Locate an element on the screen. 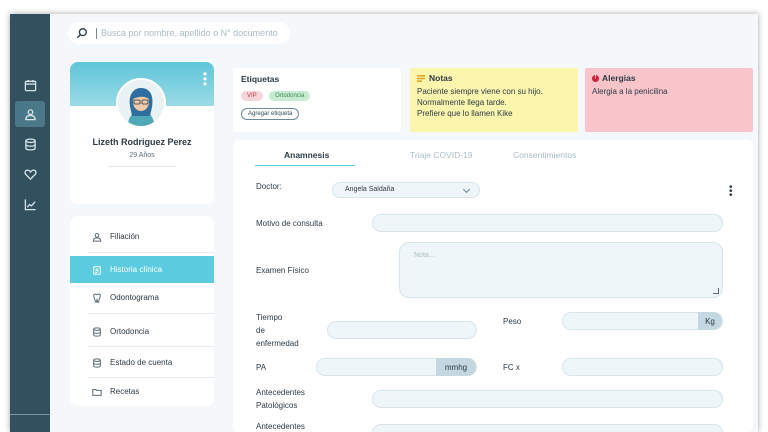 The image size is (768, 432). tooth-icon is located at coordinates (97, 298).